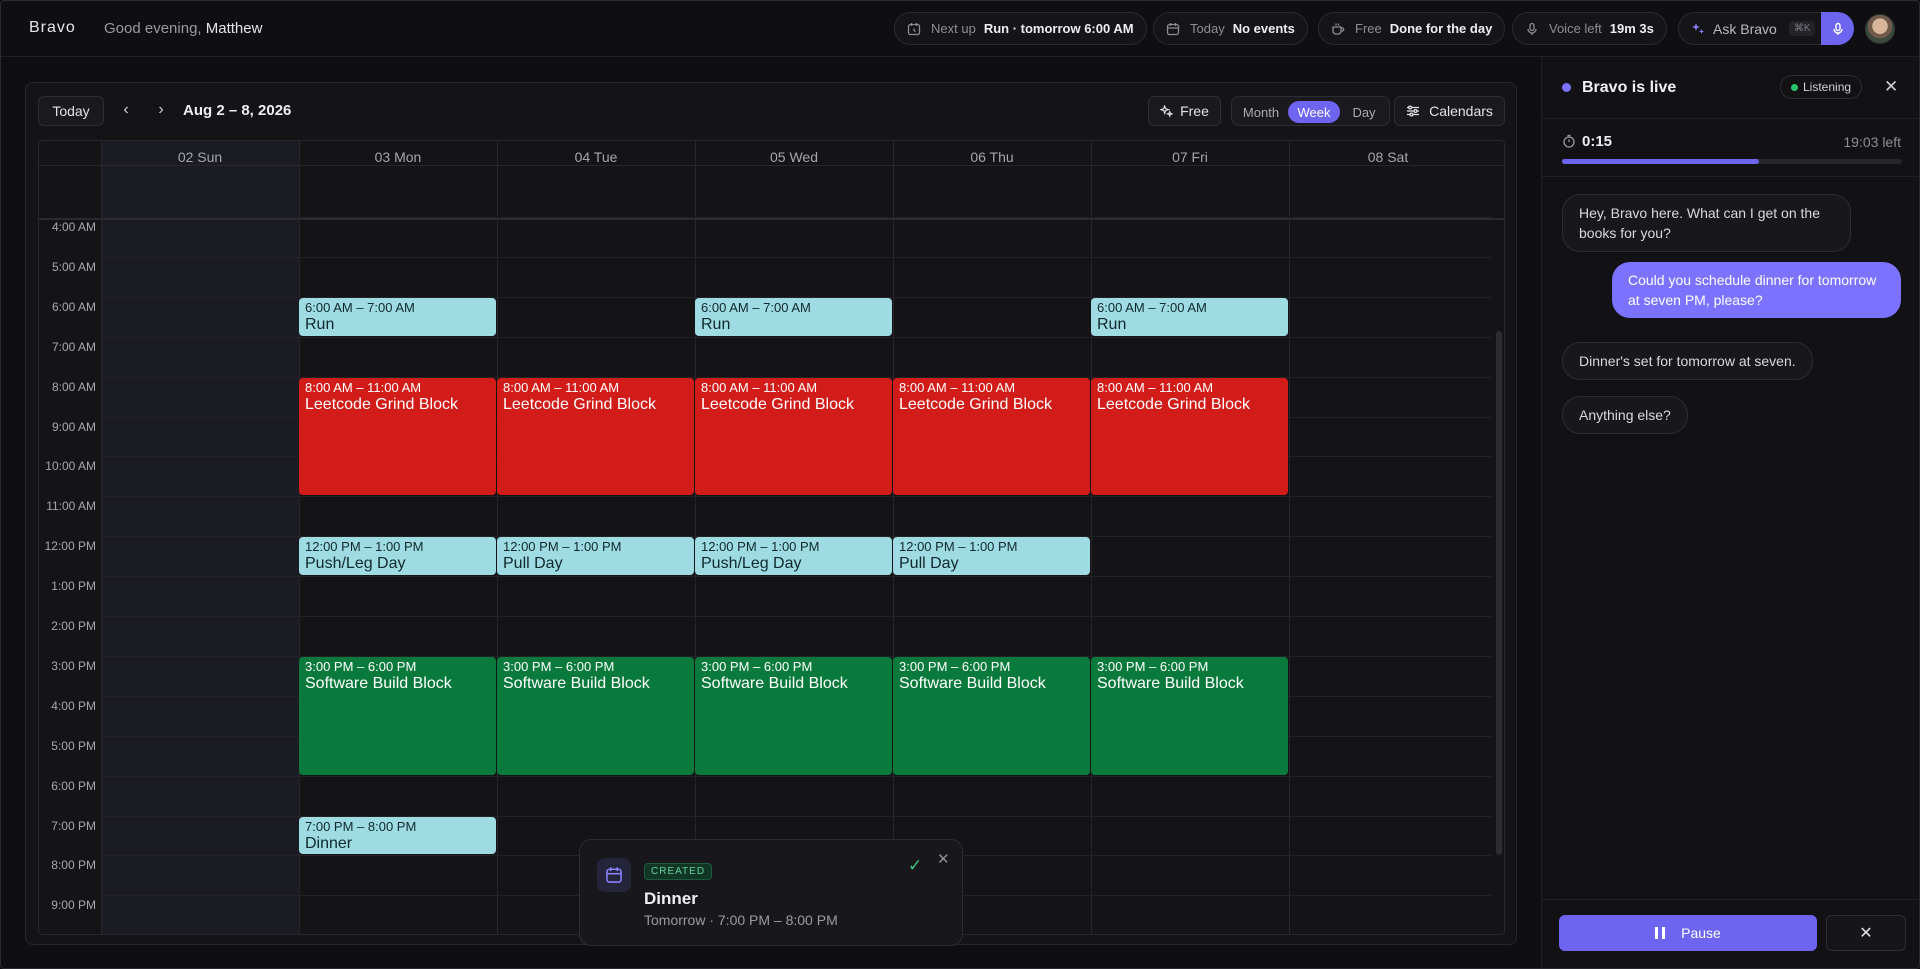  I want to click on hour-label: 10:00 AM, so click(70, 466).